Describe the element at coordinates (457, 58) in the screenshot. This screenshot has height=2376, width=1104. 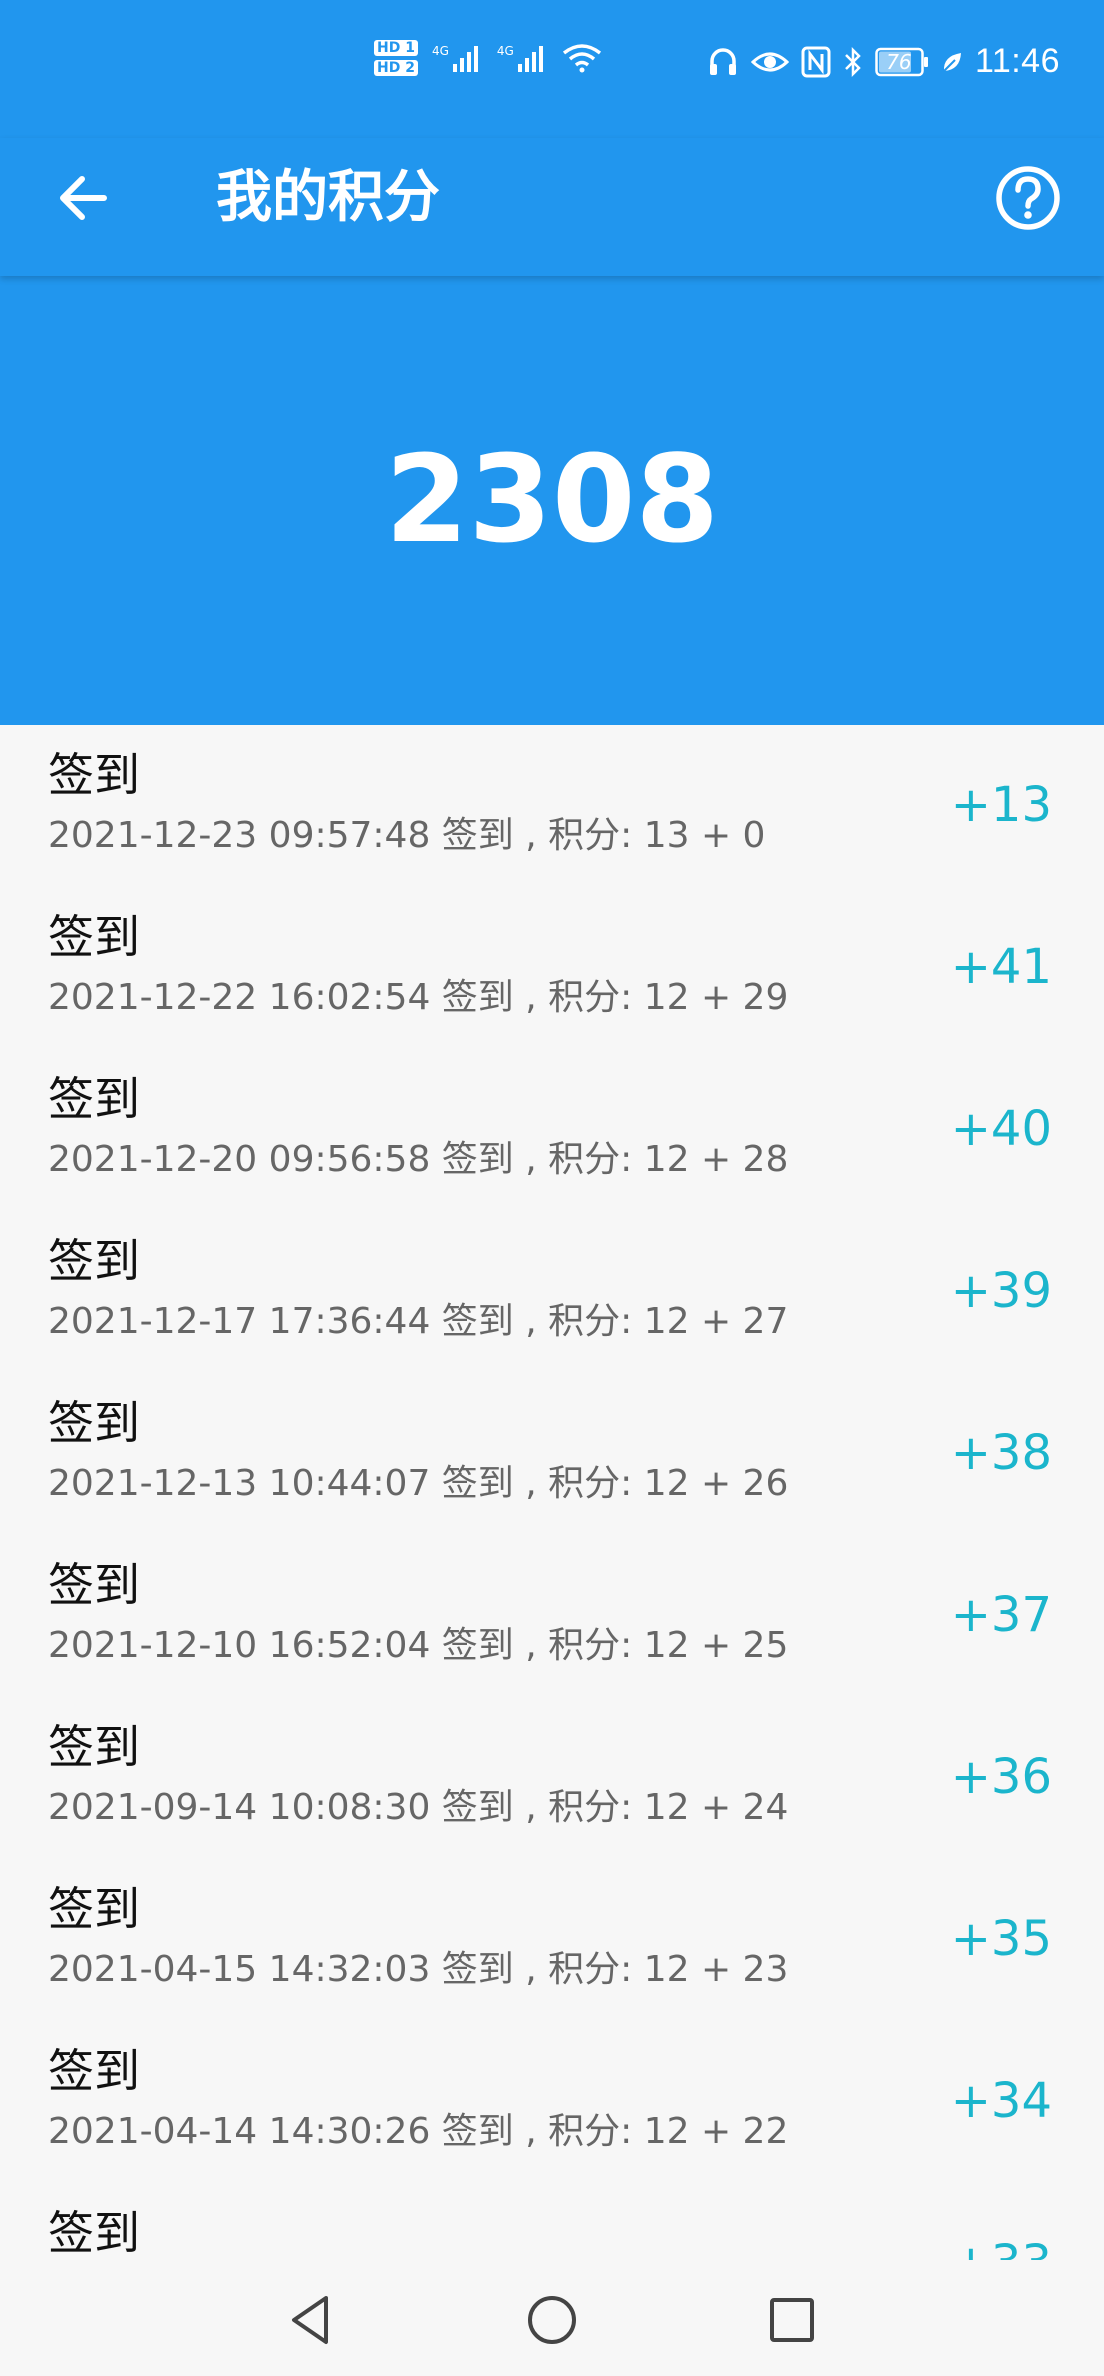
I see `signal-icon: 4G` at that location.